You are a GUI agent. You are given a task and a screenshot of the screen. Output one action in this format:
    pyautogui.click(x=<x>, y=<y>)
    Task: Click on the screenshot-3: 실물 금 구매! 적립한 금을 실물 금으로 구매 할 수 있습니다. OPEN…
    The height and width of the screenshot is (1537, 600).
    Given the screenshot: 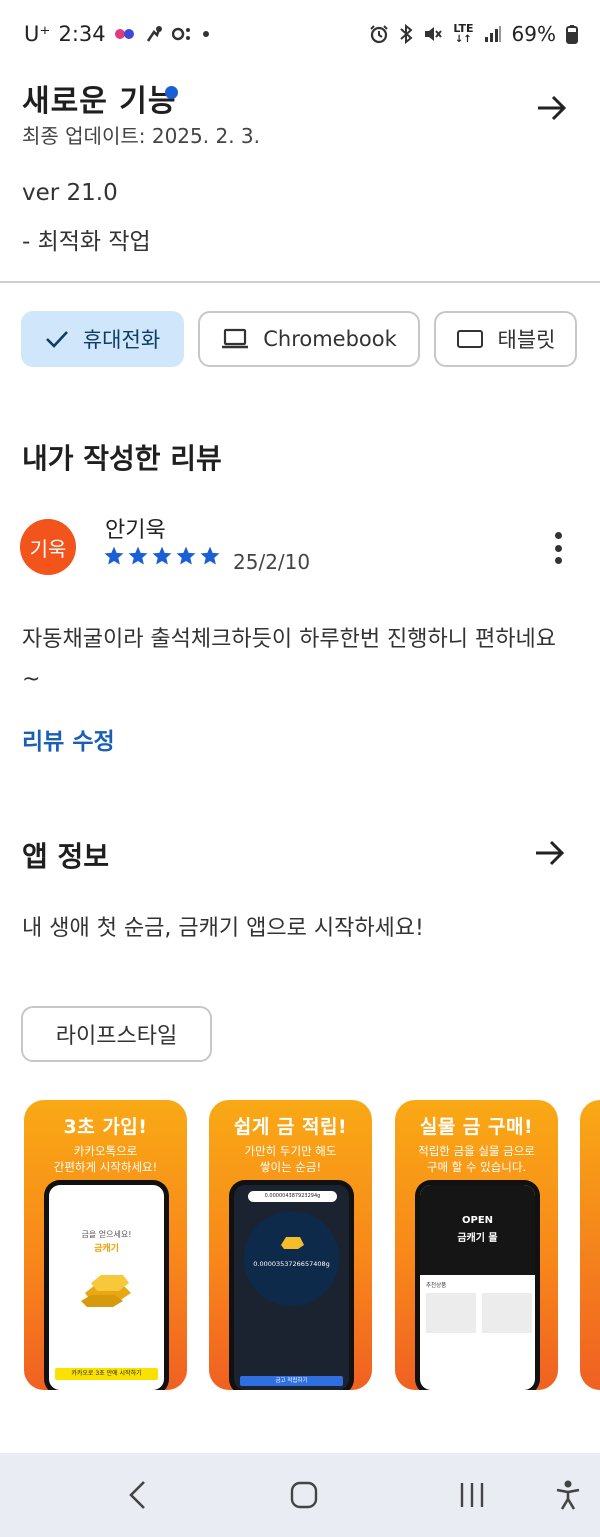 What is the action you would take?
    pyautogui.click(x=476, y=1245)
    